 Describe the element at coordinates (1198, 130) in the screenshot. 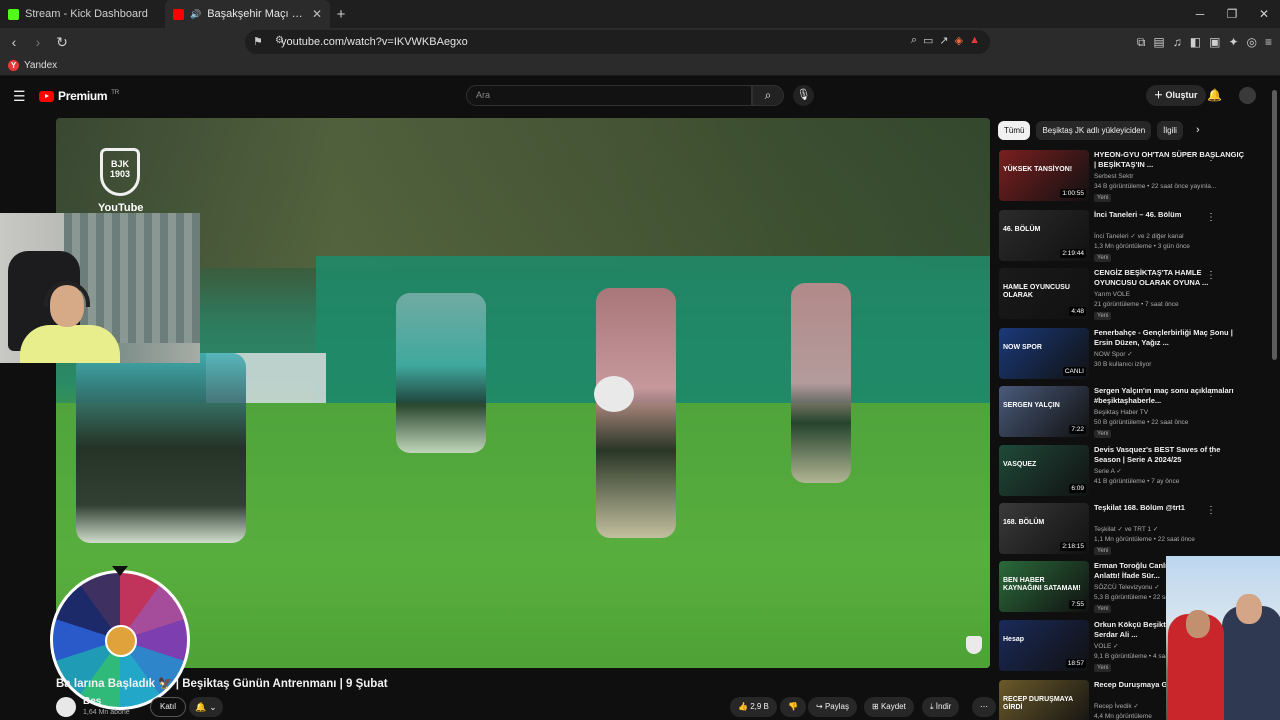

I see `chevron-right-icon: ›` at that location.